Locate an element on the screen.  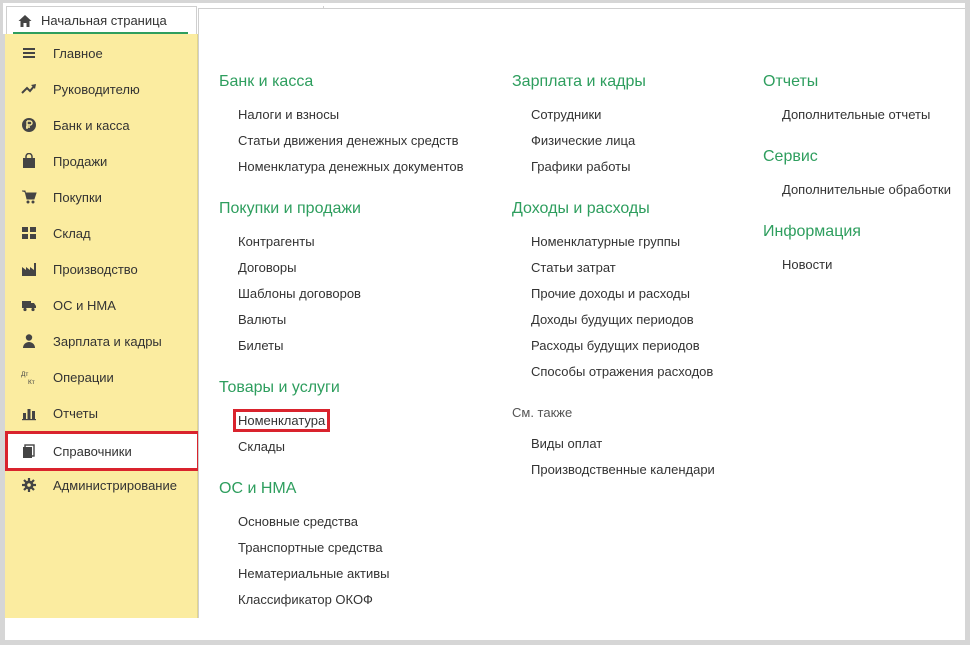
sidebar-item-purchases: Покупки is located at coordinates (101, 197).